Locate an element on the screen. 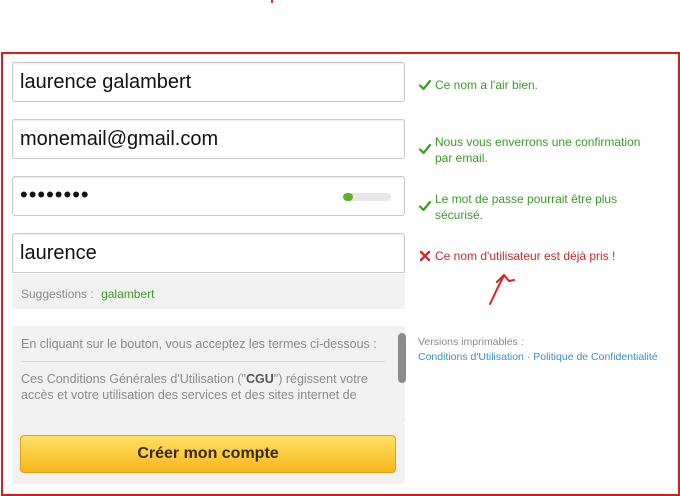  create-account-button: Créer mon compte is located at coordinates (208, 454).